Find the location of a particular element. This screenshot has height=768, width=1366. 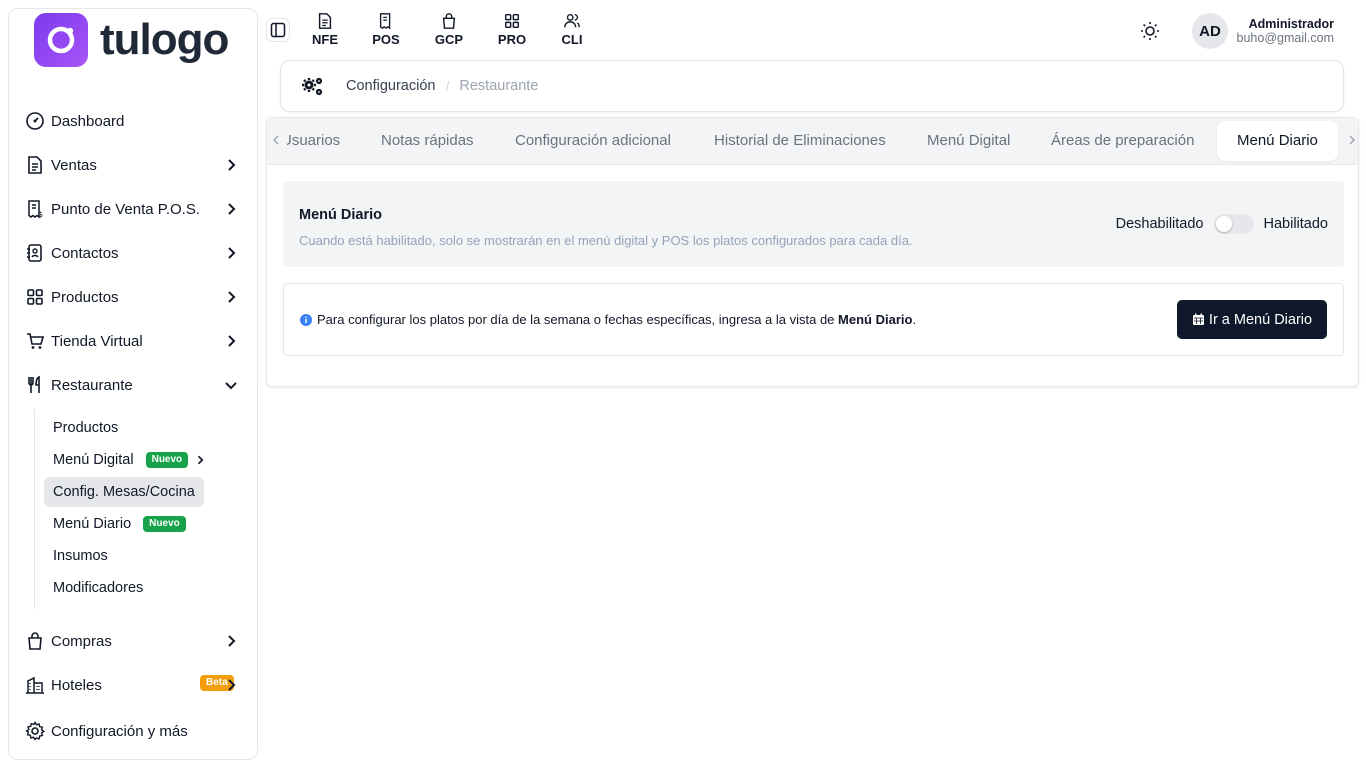

submenu-item-productos: Productos is located at coordinates (85, 428).